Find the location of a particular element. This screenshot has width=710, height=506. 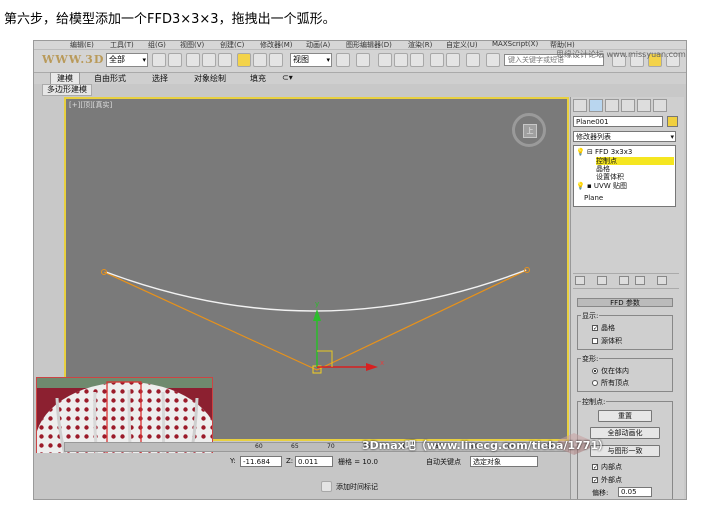

time-tick: 70 is located at coordinates (331, 446).